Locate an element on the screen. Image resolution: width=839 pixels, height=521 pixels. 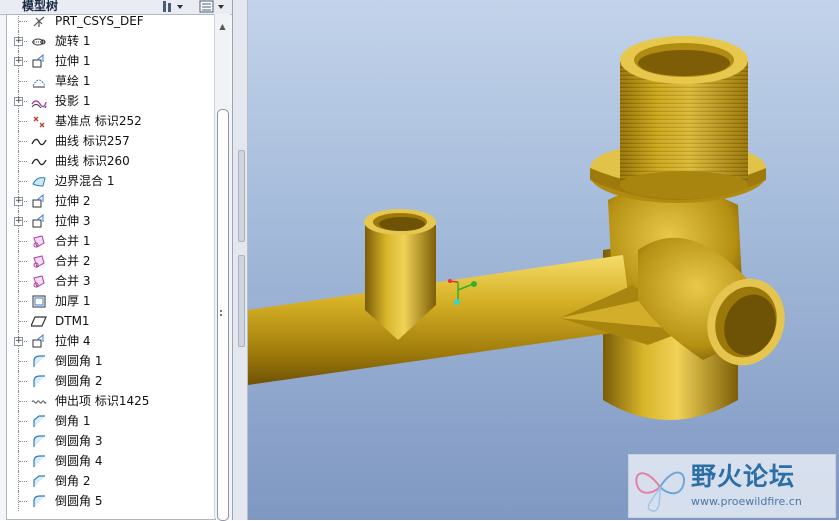
watermark-url: www.proewildfire.cn is located at coordinates (746, 501).